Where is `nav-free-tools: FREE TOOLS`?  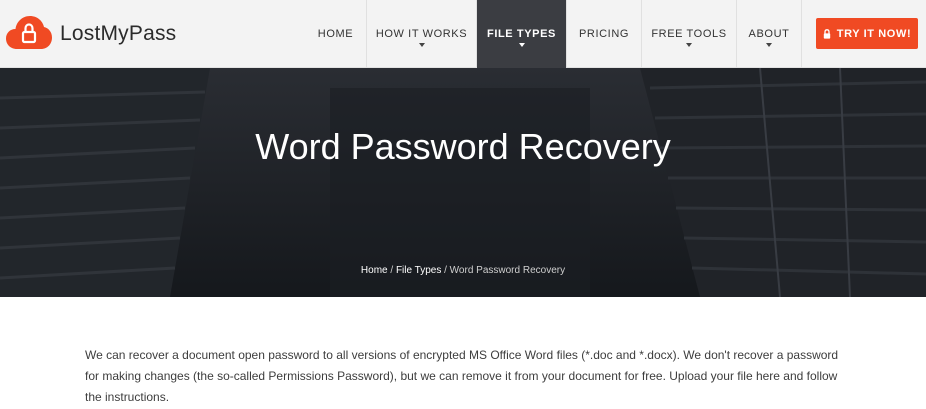
nav-free-tools: FREE TOOLS is located at coordinates (688, 34).